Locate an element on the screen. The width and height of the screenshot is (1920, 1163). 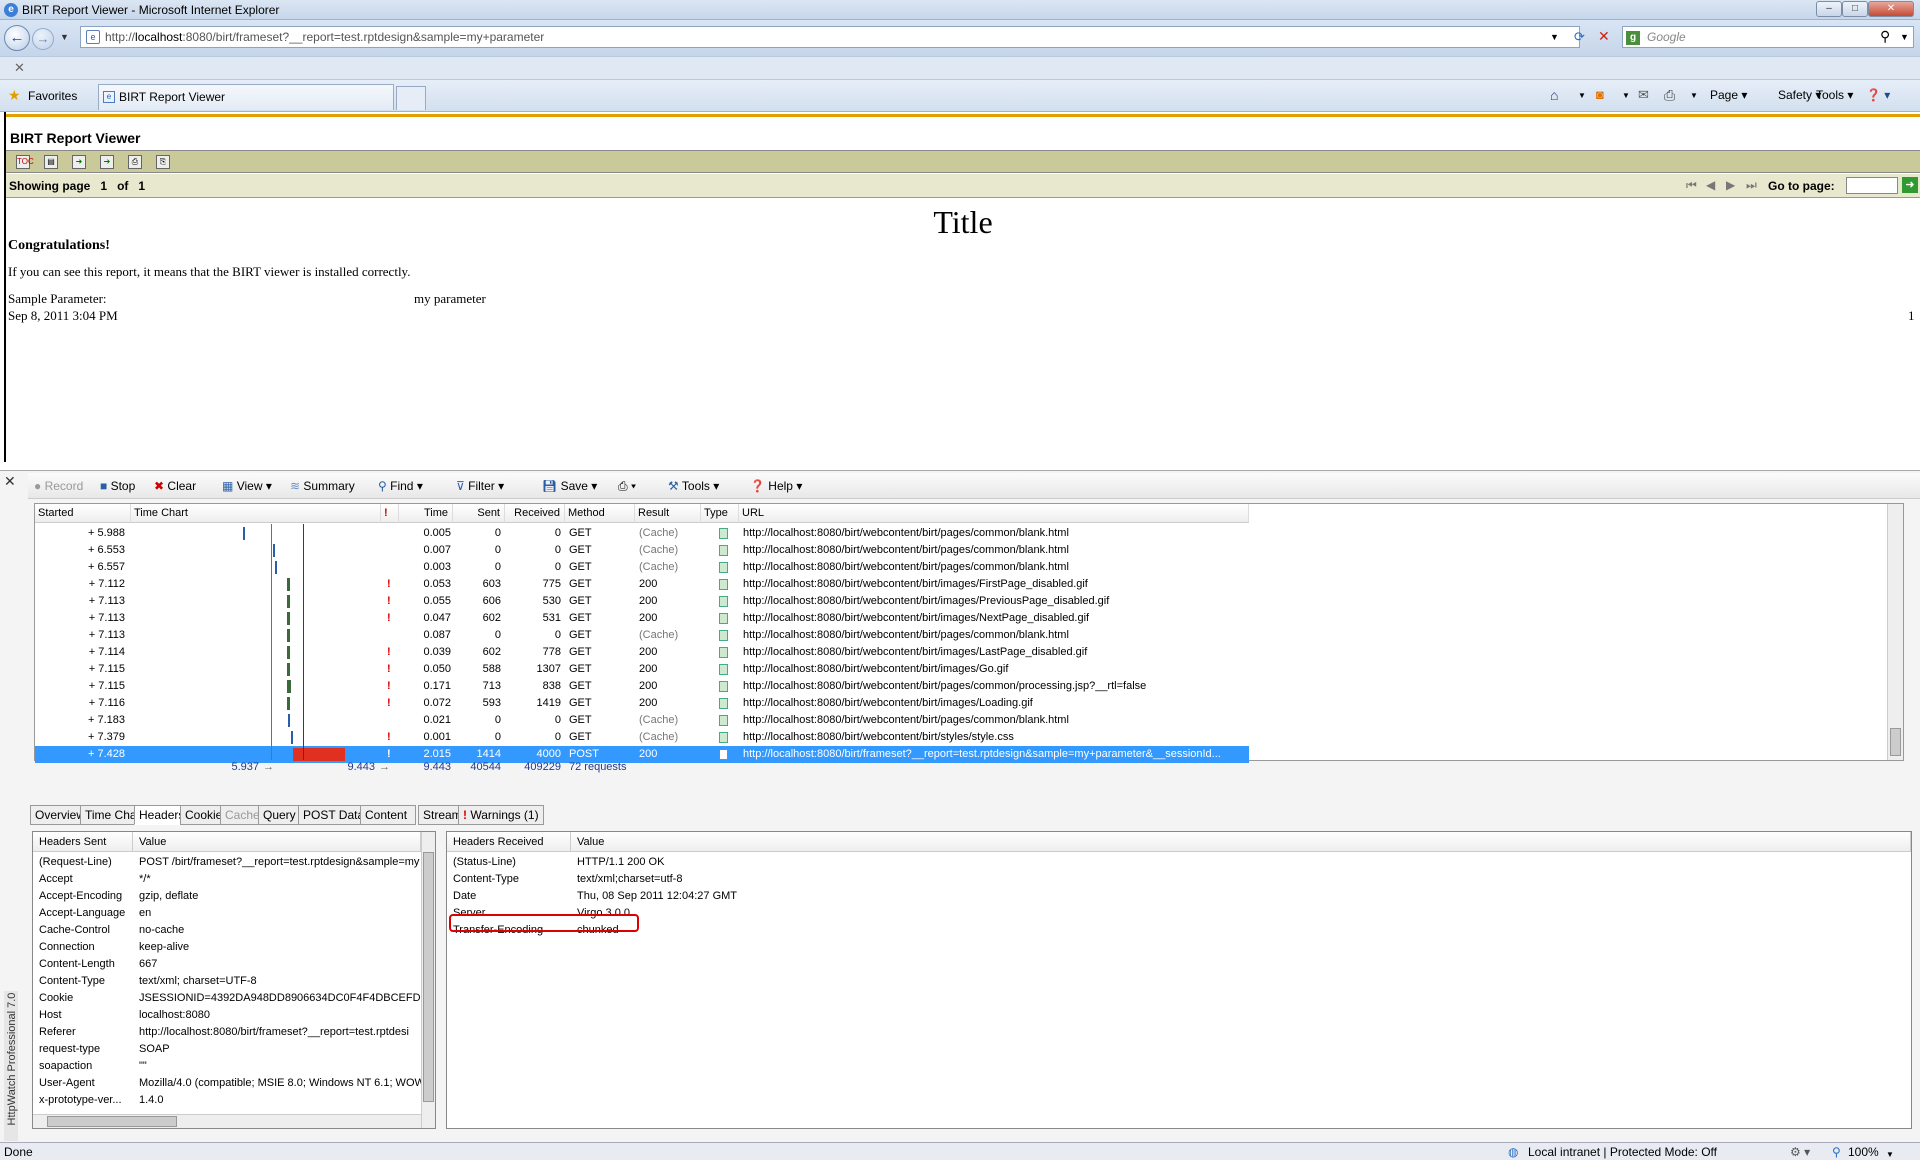
favorites-star-icon: ★ is located at coordinates (14, 95).